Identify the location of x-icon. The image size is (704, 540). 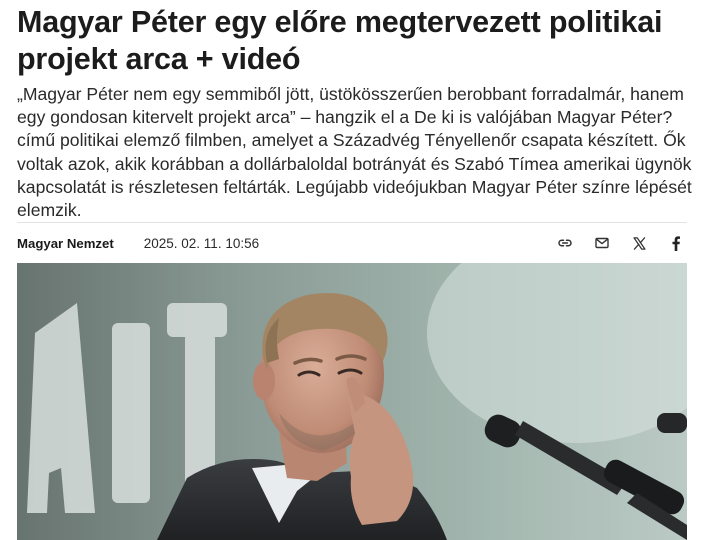
(639, 243).